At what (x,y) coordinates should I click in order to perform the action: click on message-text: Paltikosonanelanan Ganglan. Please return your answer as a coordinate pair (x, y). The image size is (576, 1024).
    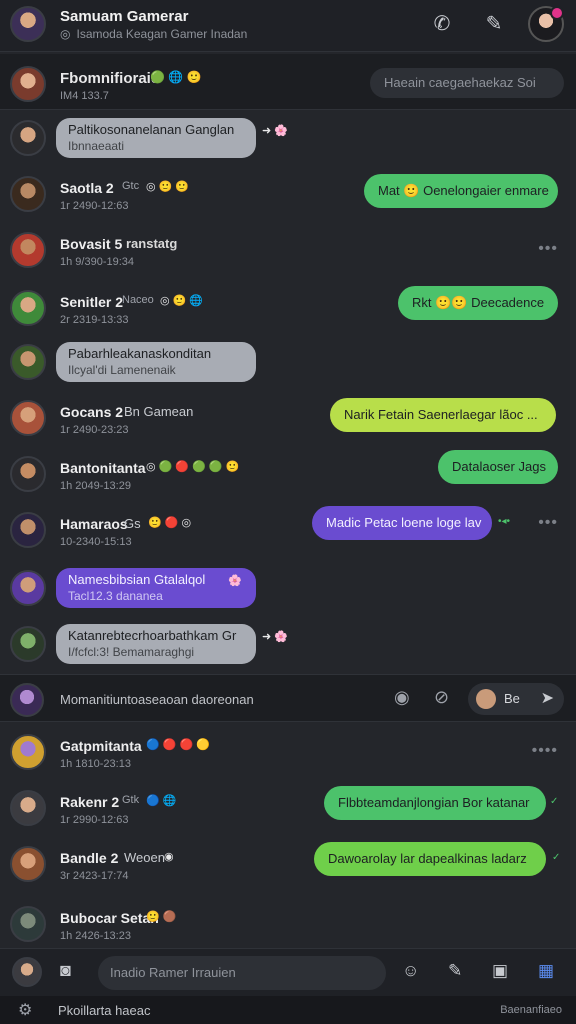
    Looking at the image, I should click on (151, 129).